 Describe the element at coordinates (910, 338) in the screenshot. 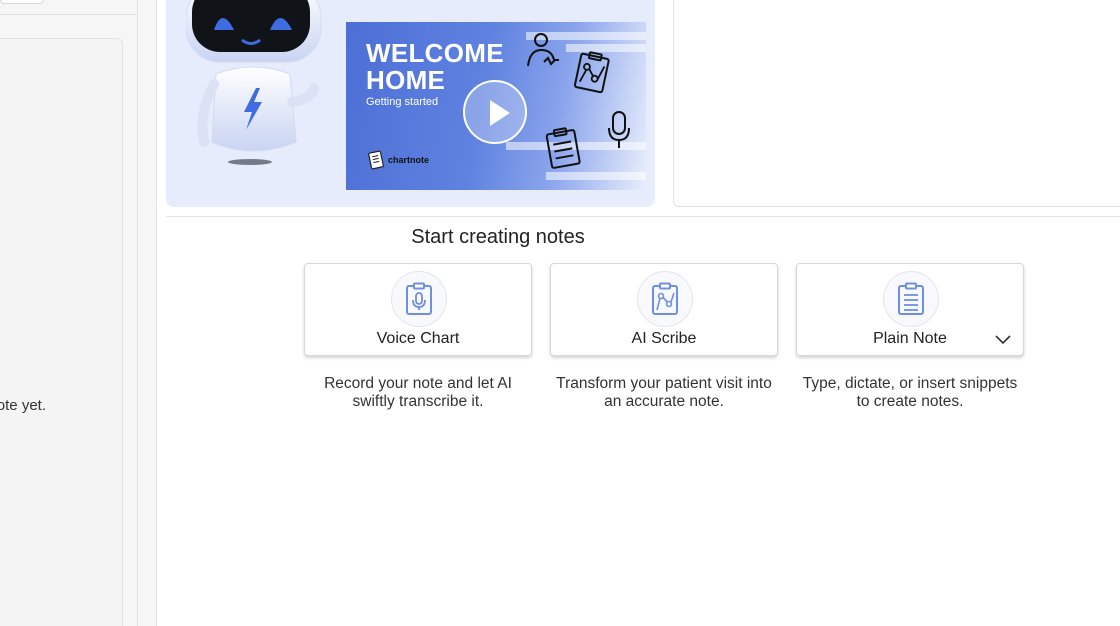

I see `plain-note-label: Plain Note` at that location.